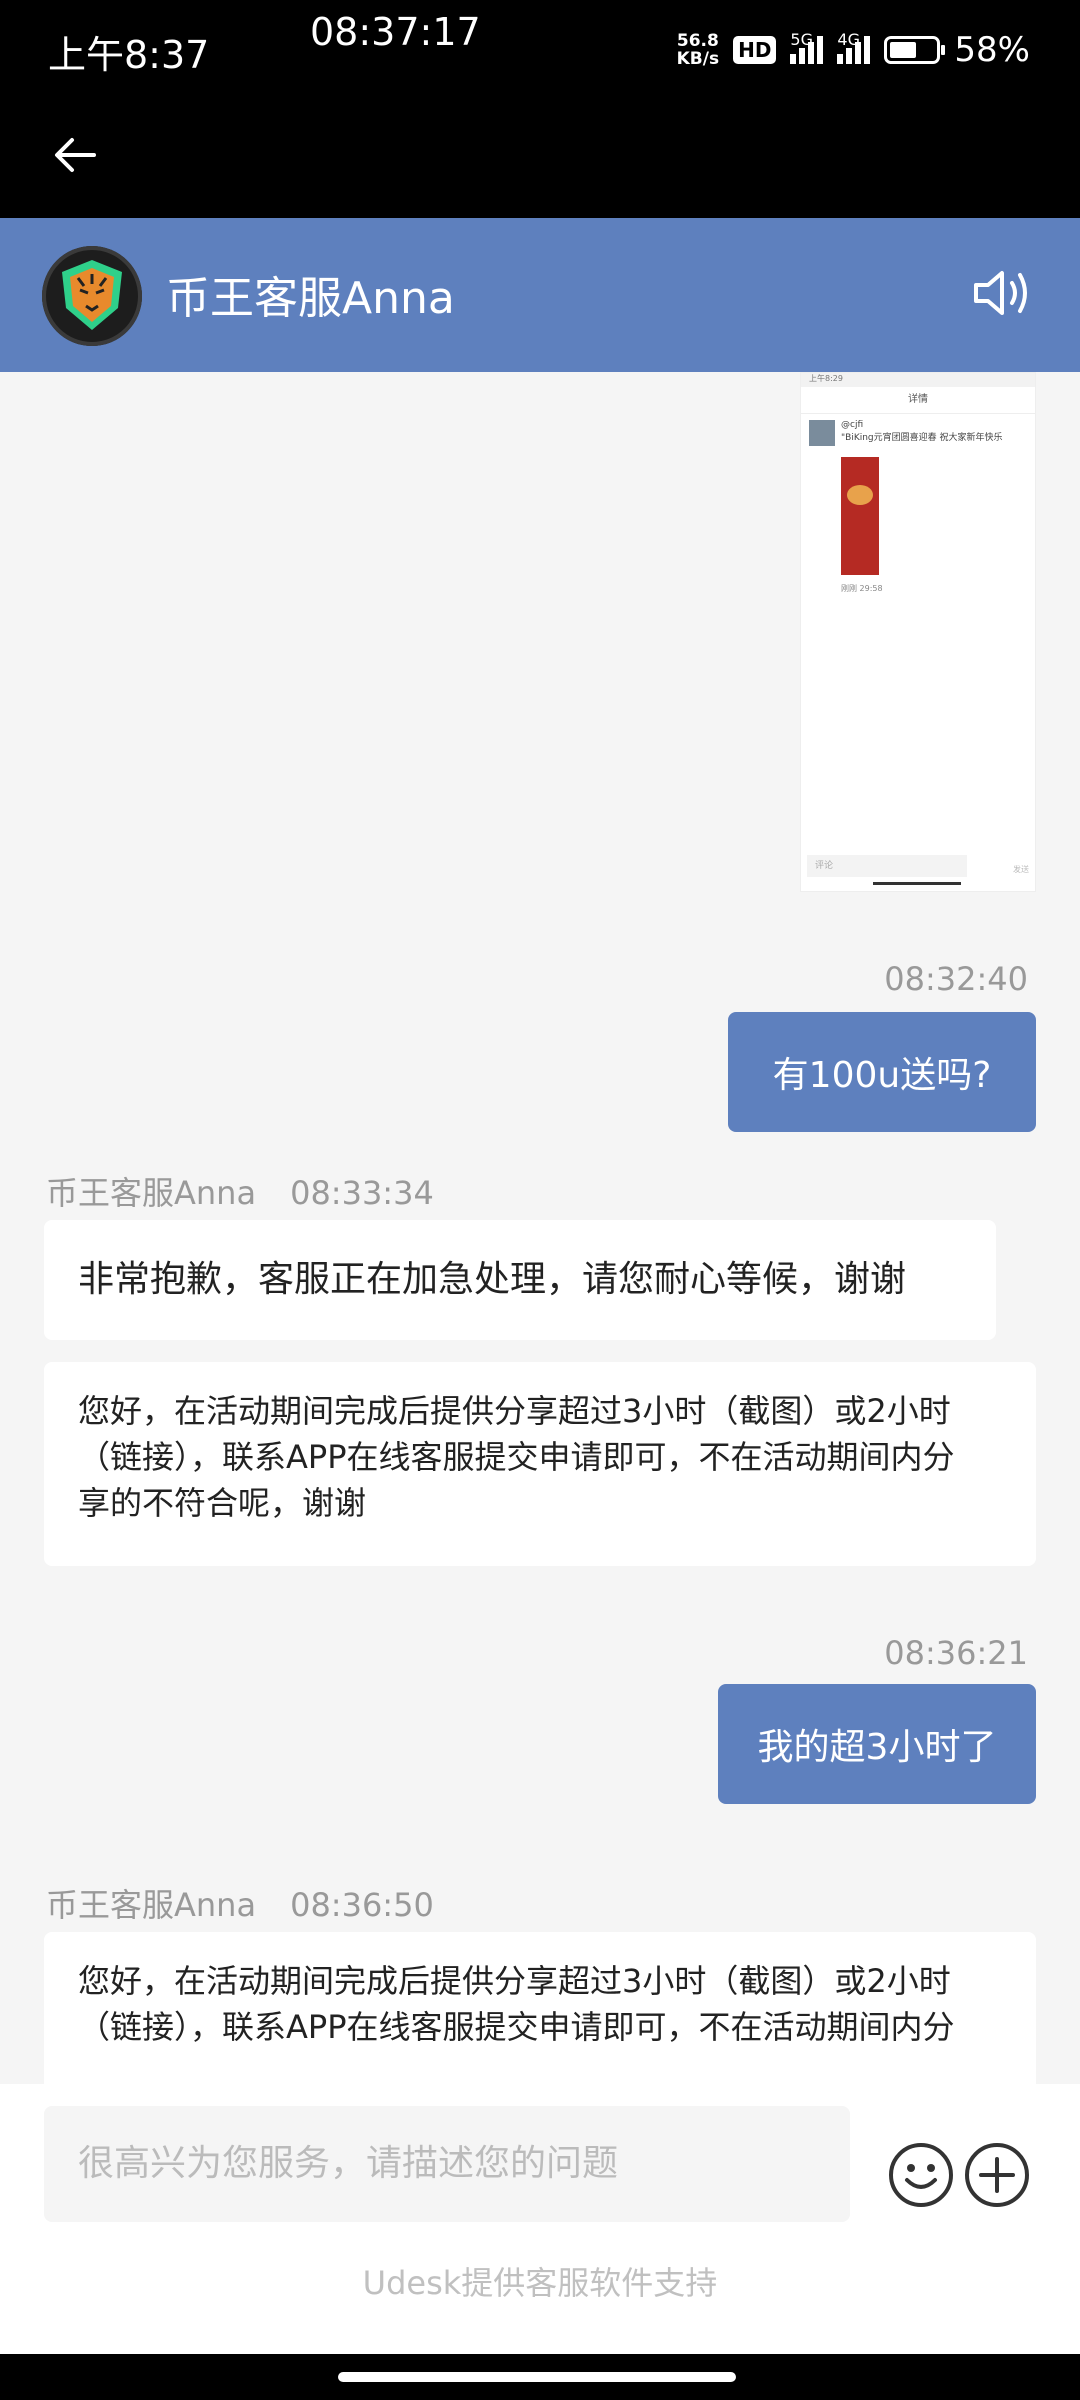 Image resolution: width=1080 pixels, height=2400 pixels. Describe the element at coordinates (918, 380) in the screenshot. I see `thumb-status-time: 上午8:29` at that location.